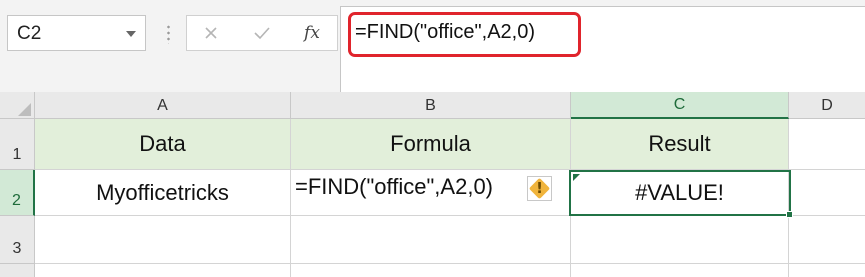  I want to click on cell-b4, so click(431, 270).